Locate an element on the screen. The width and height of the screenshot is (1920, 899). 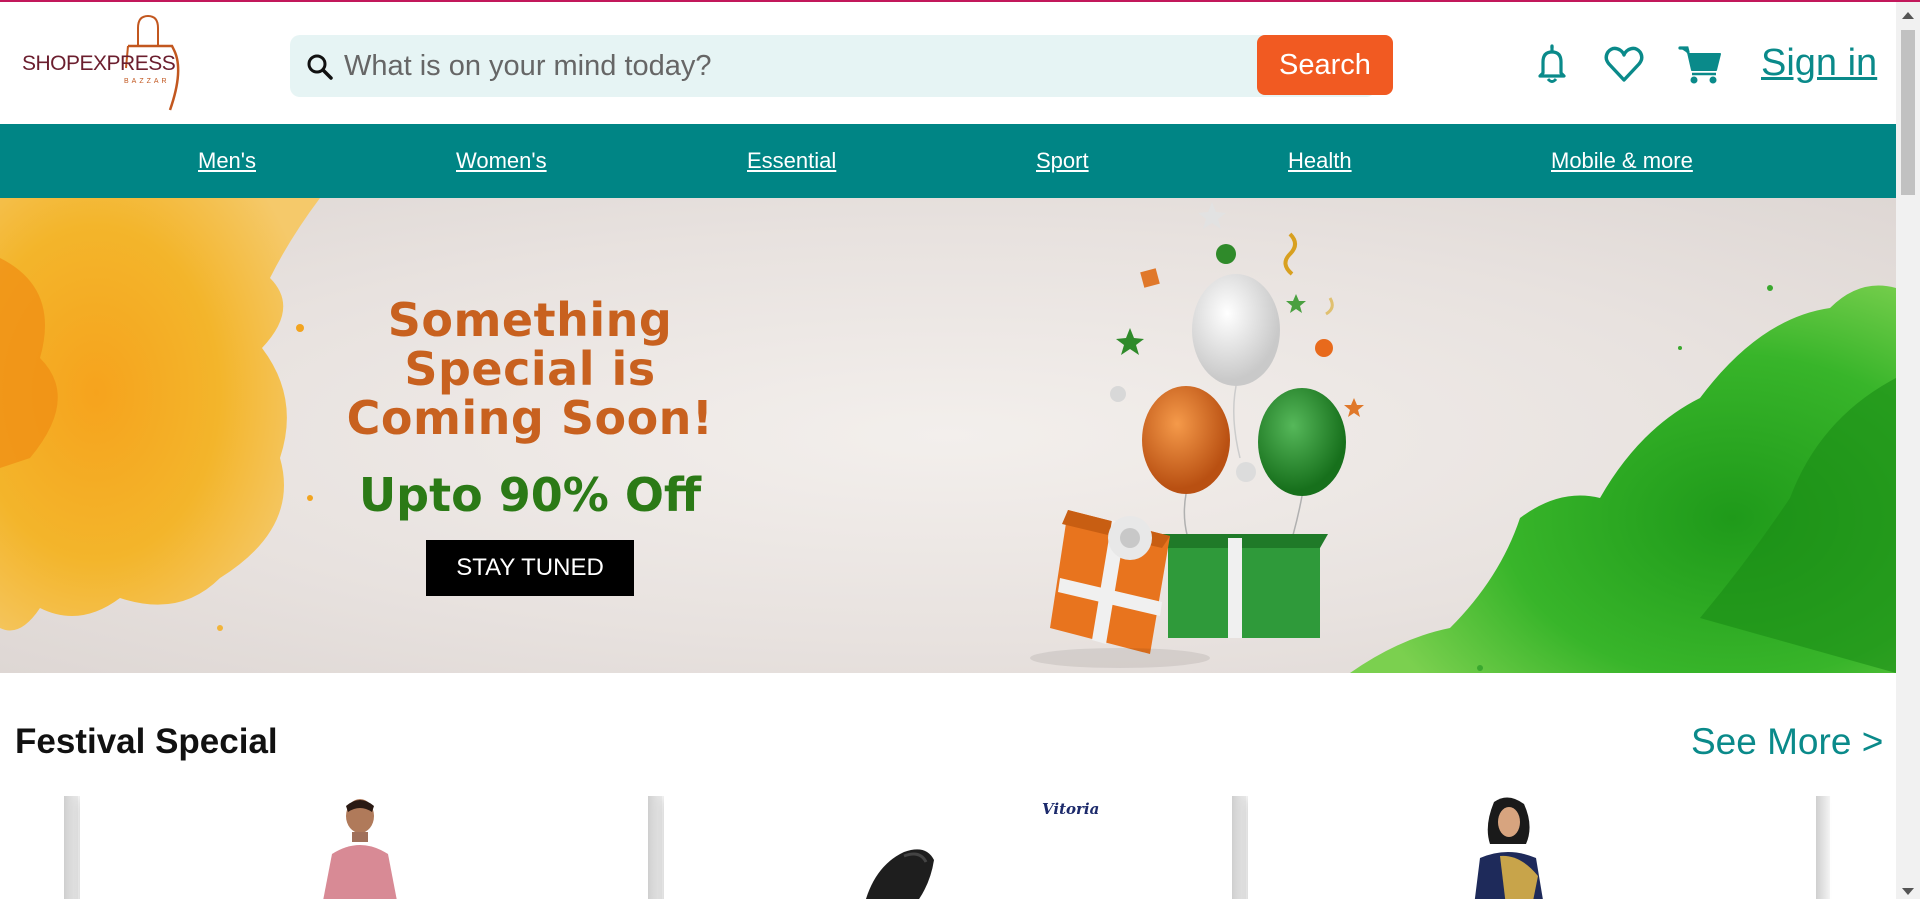
nav-item-womens: Women's is located at coordinates (501, 161).